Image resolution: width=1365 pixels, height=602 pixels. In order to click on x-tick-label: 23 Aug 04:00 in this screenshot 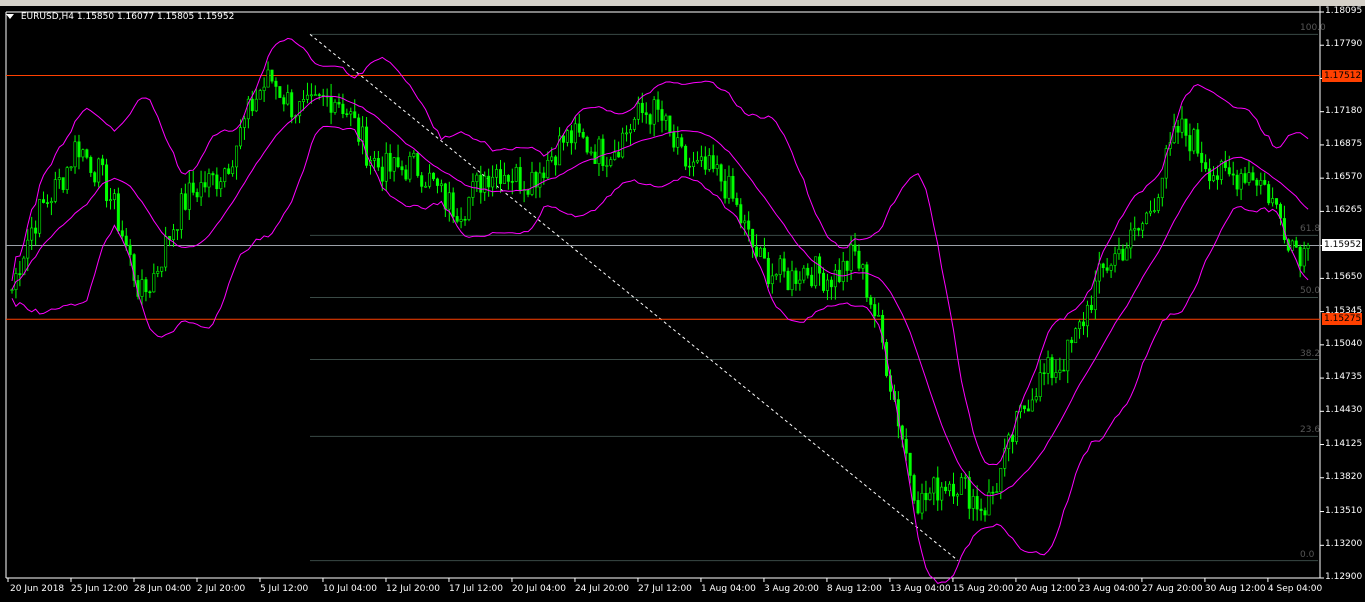, I will do `click(1109, 589)`.